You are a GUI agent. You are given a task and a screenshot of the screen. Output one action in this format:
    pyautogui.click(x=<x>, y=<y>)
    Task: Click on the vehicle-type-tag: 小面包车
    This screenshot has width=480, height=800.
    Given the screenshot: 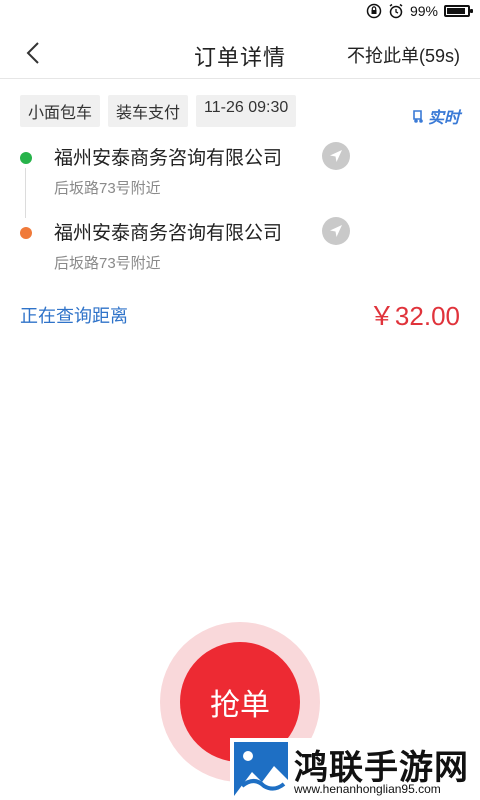 What is the action you would take?
    pyautogui.click(x=60, y=111)
    